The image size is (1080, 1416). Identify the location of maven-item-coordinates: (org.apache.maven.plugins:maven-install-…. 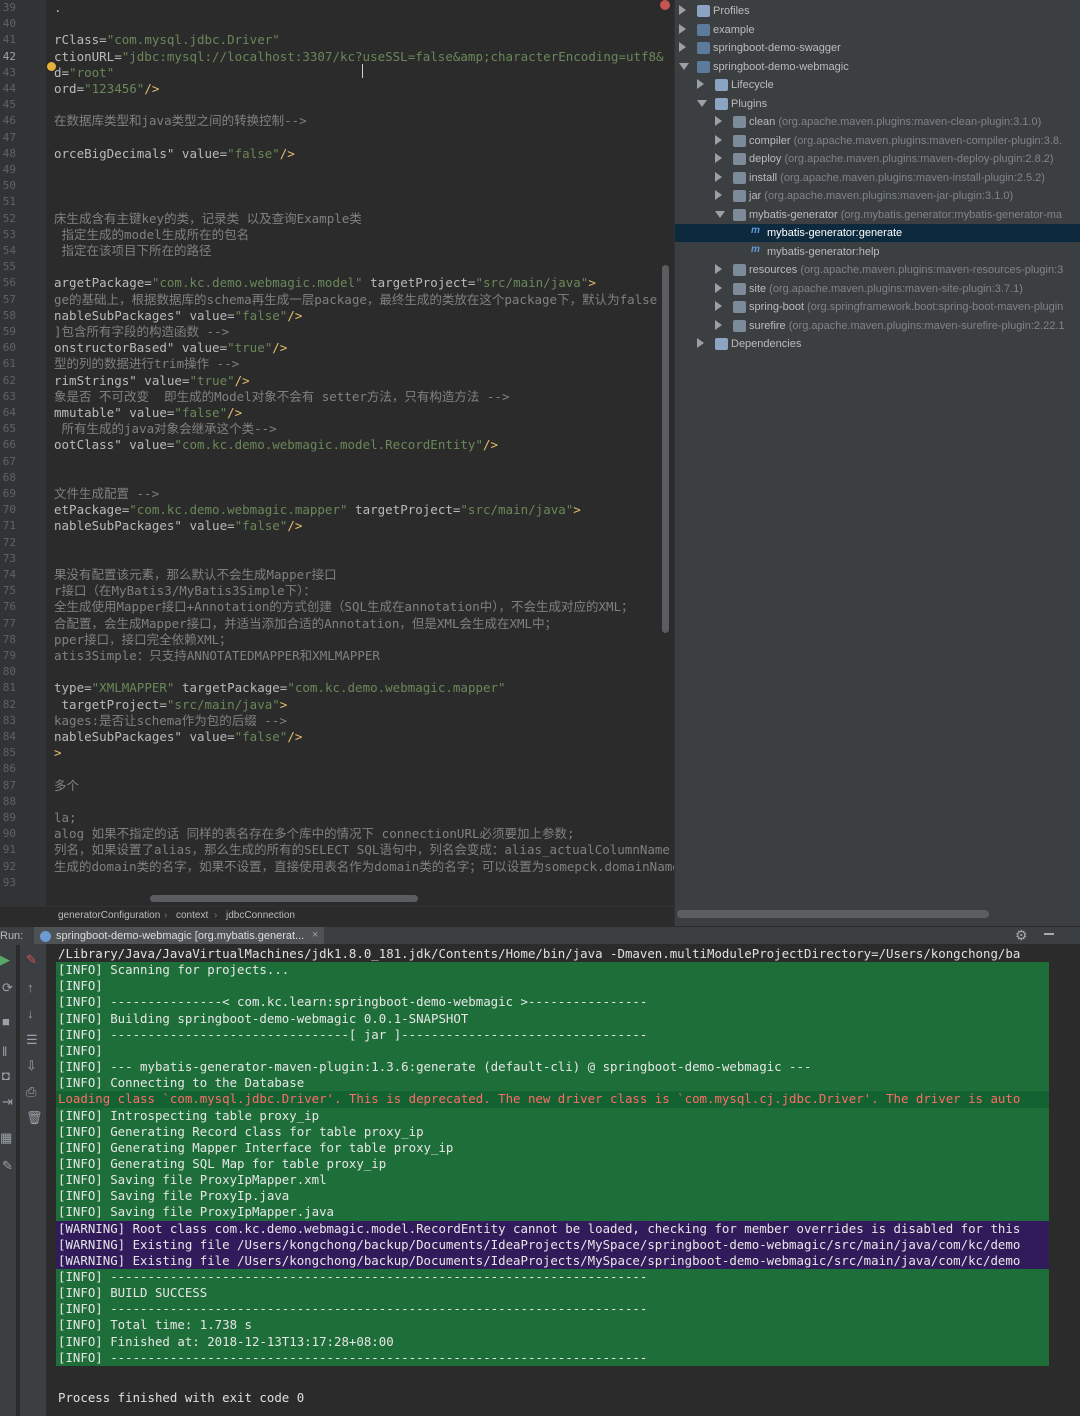
(911, 177).